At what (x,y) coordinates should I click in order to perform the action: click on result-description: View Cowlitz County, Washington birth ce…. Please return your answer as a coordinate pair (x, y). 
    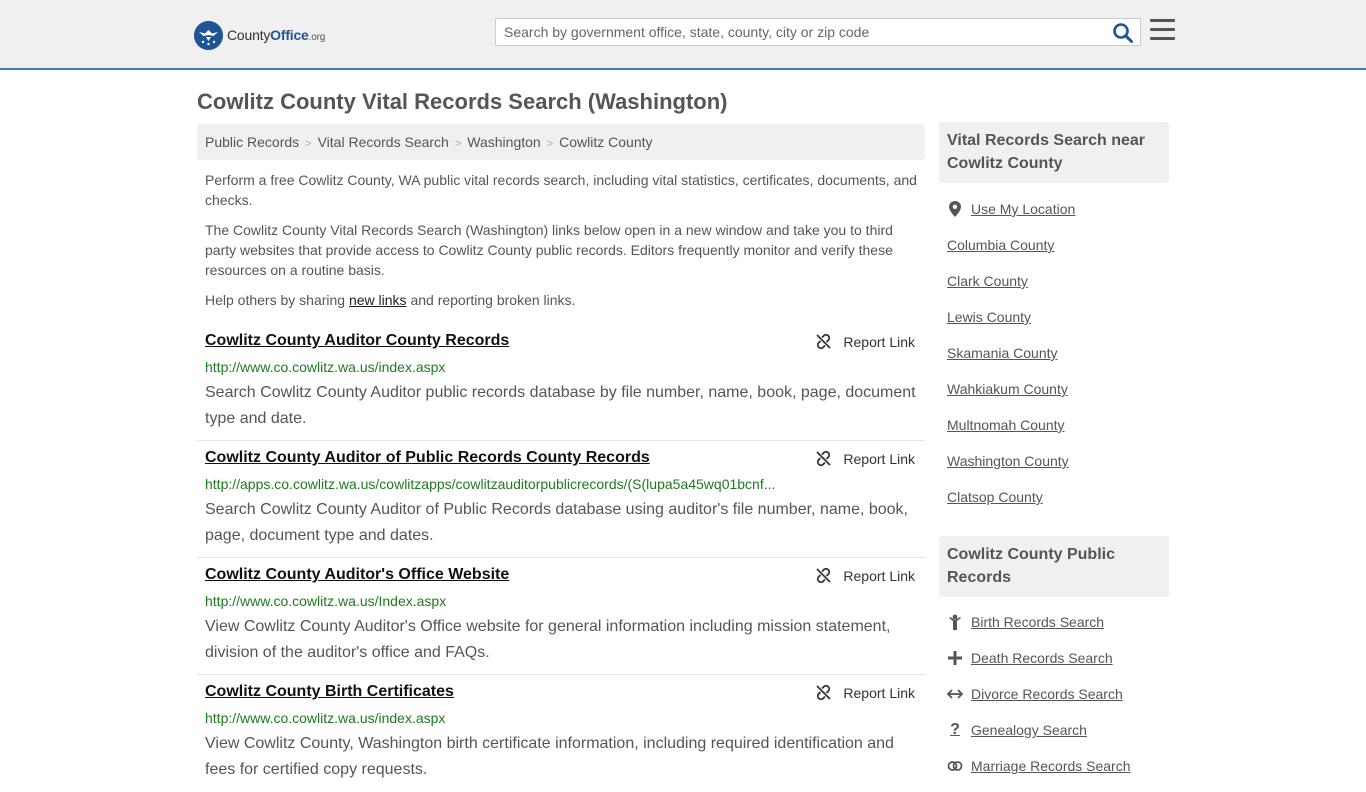
    Looking at the image, I should click on (549, 756).